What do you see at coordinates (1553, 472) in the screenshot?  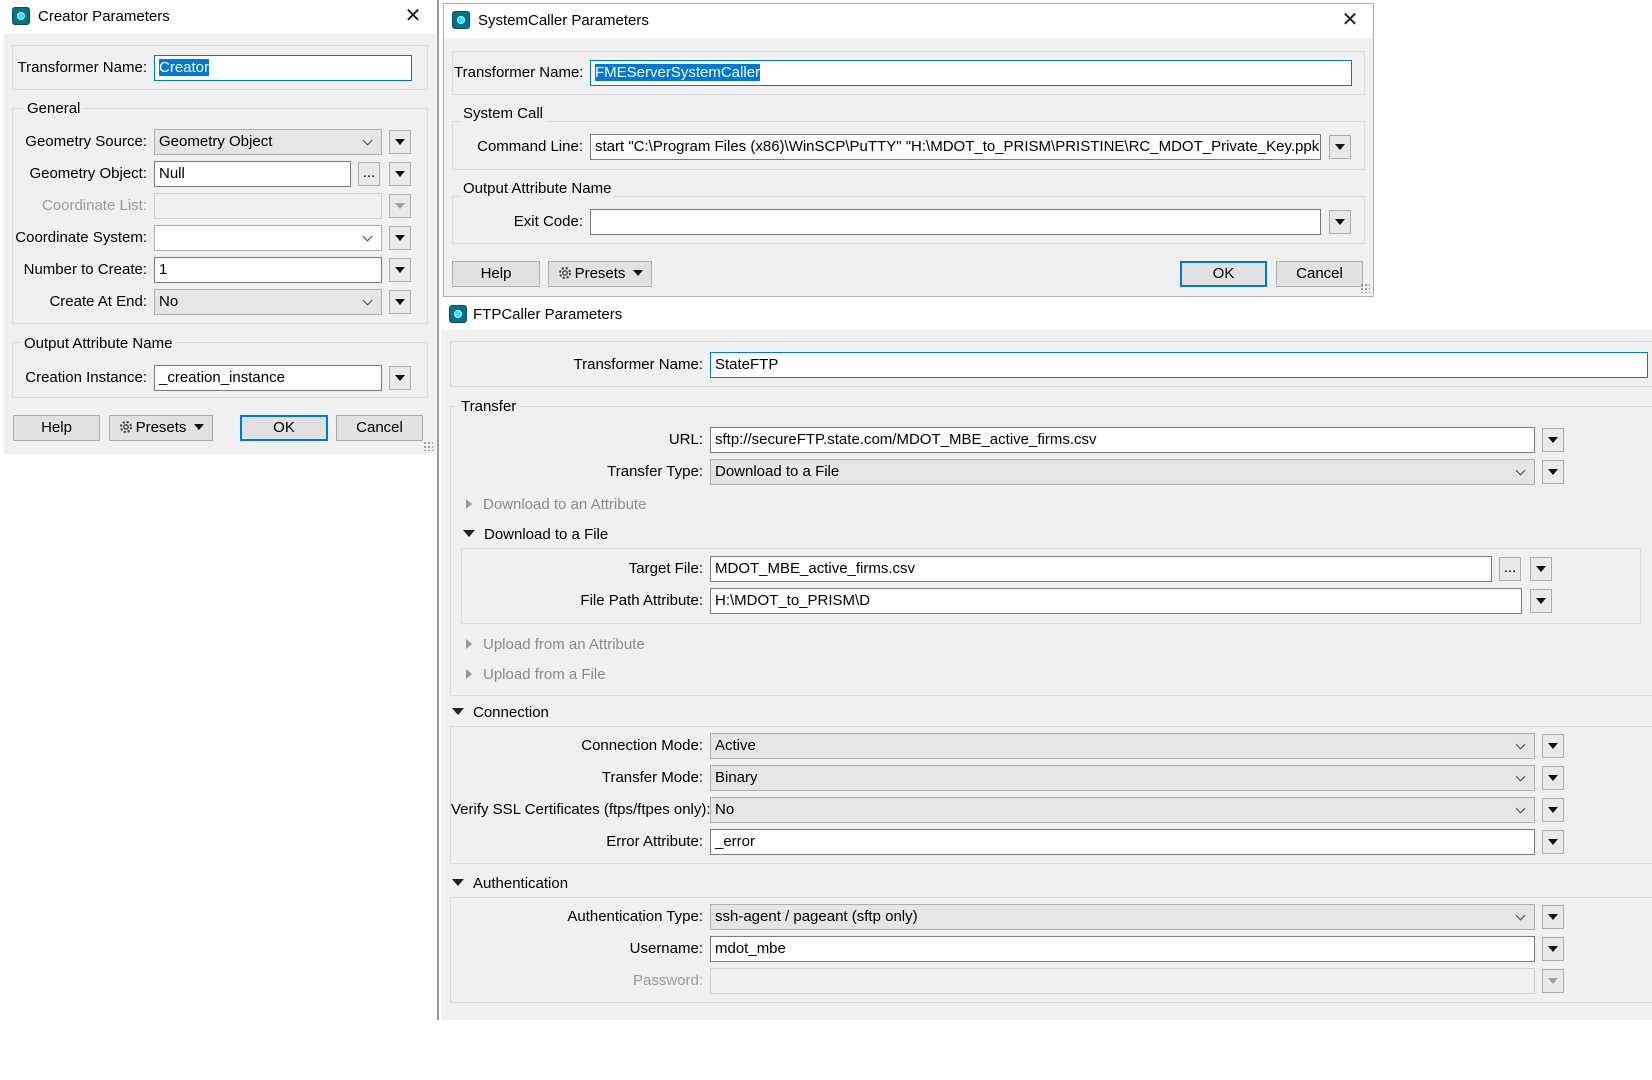 I see `transfer-type-menu-button` at bounding box center [1553, 472].